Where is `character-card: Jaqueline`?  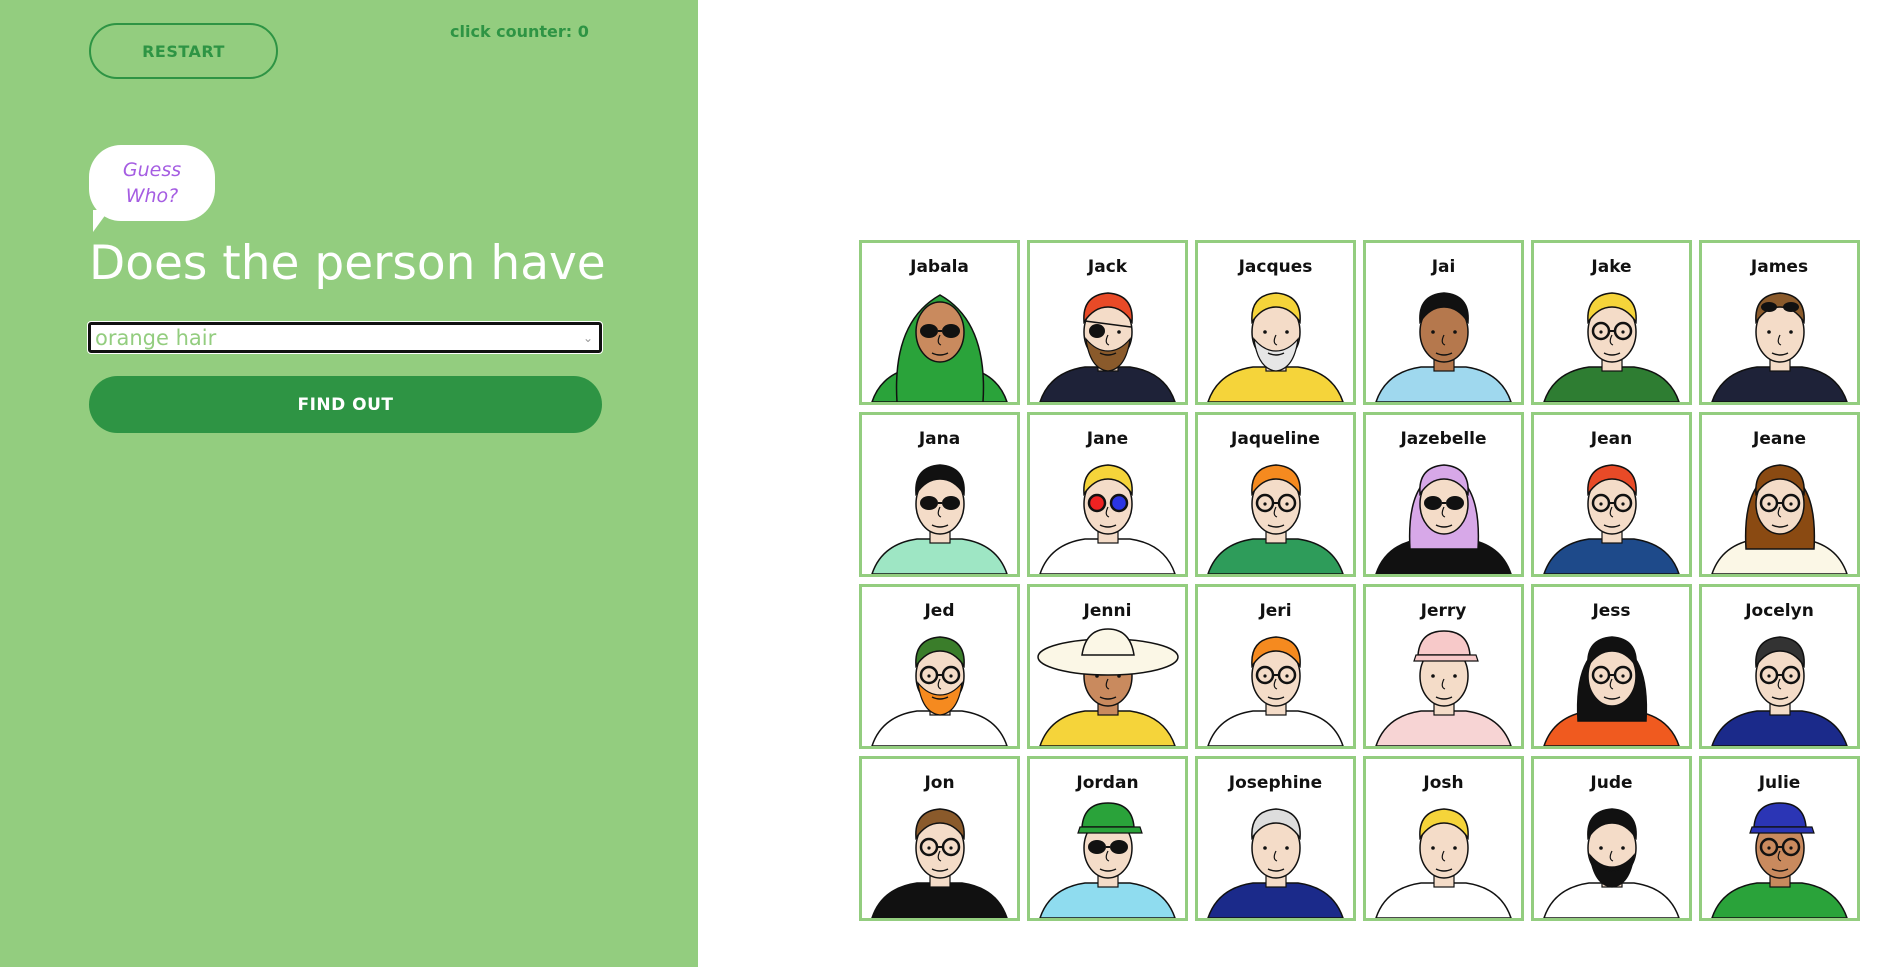 character-card: Jaqueline is located at coordinates (1275, 494).